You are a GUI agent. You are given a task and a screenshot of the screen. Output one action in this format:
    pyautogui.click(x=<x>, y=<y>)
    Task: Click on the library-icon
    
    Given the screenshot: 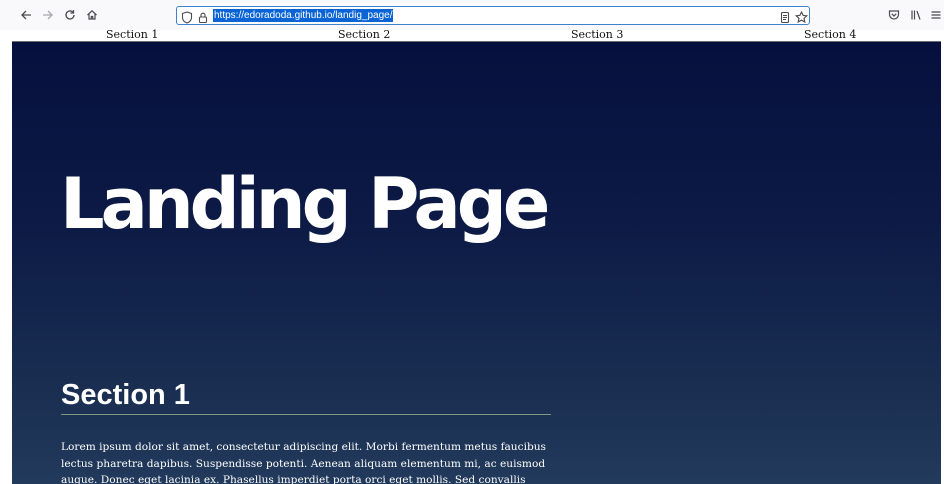 What is the action you would take?
    pyautogui.click(x=916, y=15)
    